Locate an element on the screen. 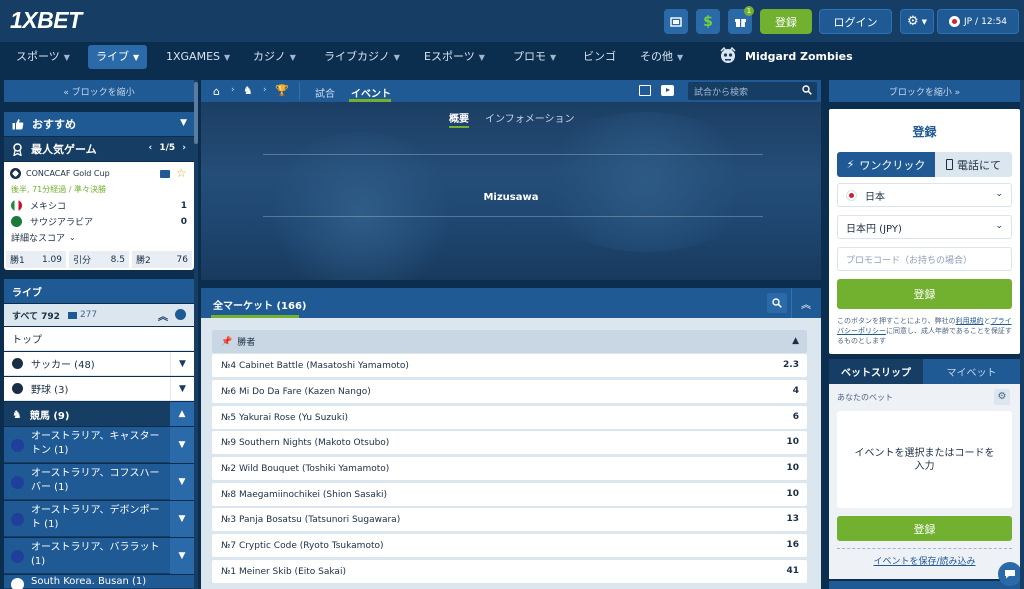 The width and height of the screenshot is (1024, 589). one-click-tab: ⚡ ワンクリック is located at coordinates (886, 164).